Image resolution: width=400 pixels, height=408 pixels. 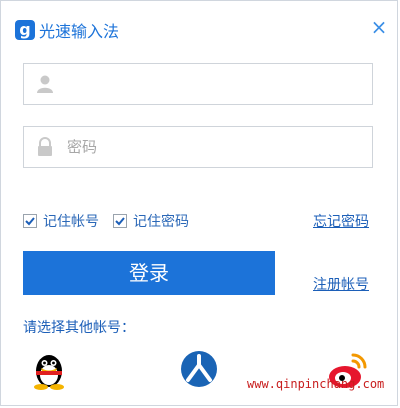 I want to click on remember-options: 记住帐号 记住密码, so click(x=113, y=221).